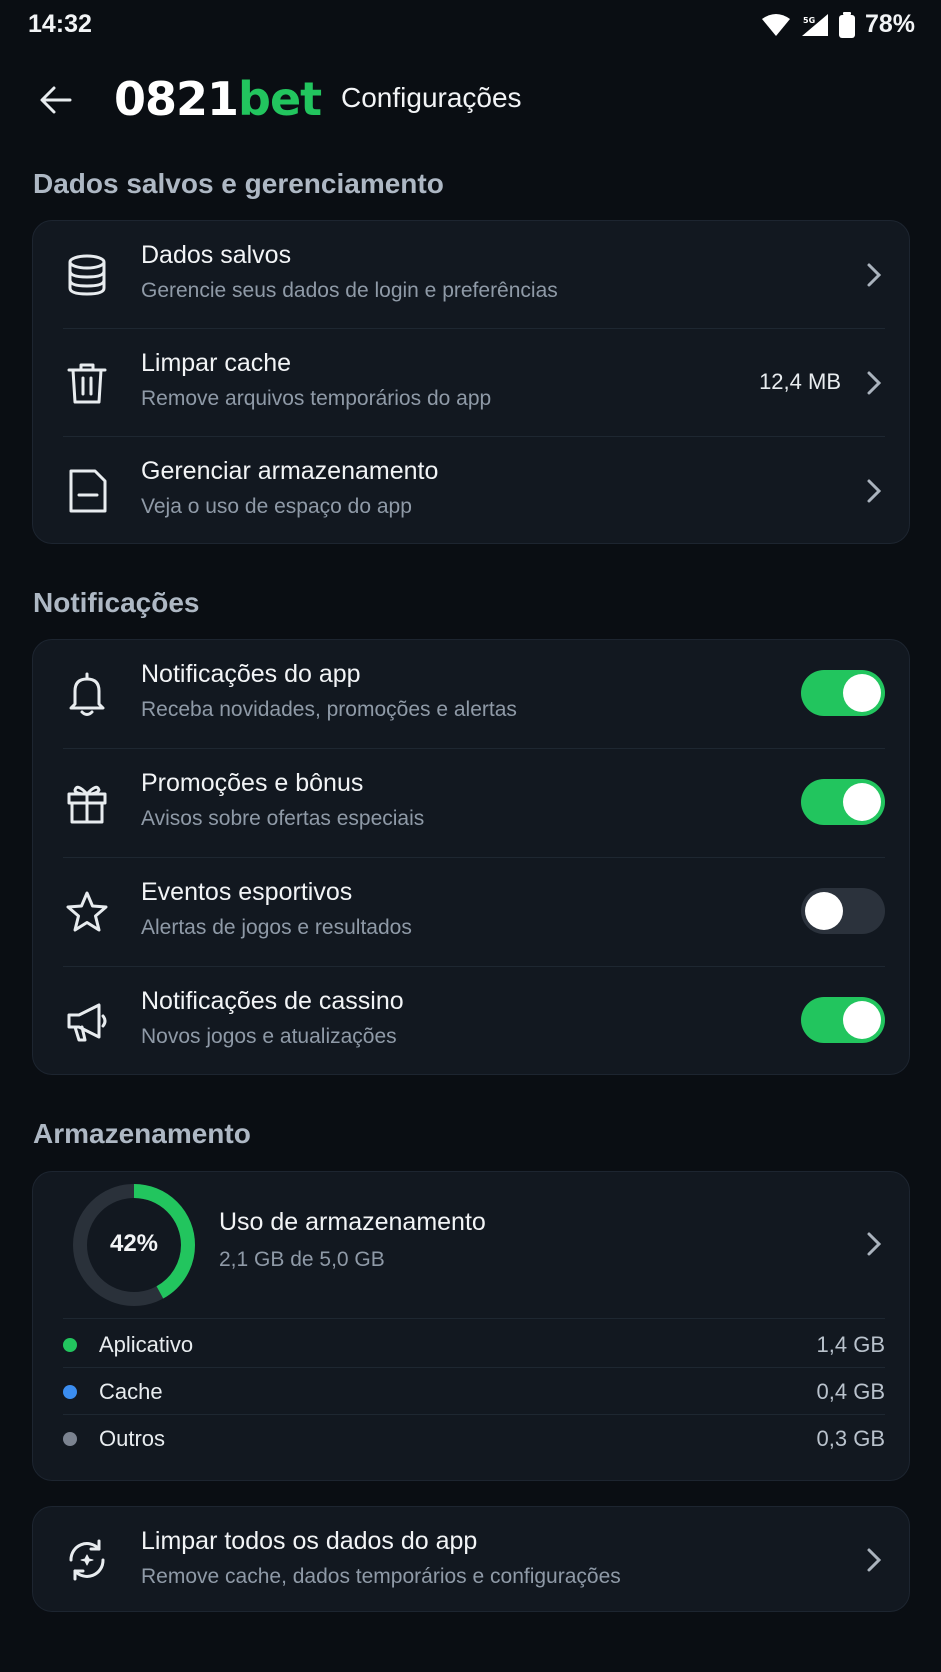 The width and height of the screenshot is (941, 1672). Describe the element at coordinates (272, 1001) in the screenshot. I see `casino-notifications-label: Notificações de cassino` at that location.